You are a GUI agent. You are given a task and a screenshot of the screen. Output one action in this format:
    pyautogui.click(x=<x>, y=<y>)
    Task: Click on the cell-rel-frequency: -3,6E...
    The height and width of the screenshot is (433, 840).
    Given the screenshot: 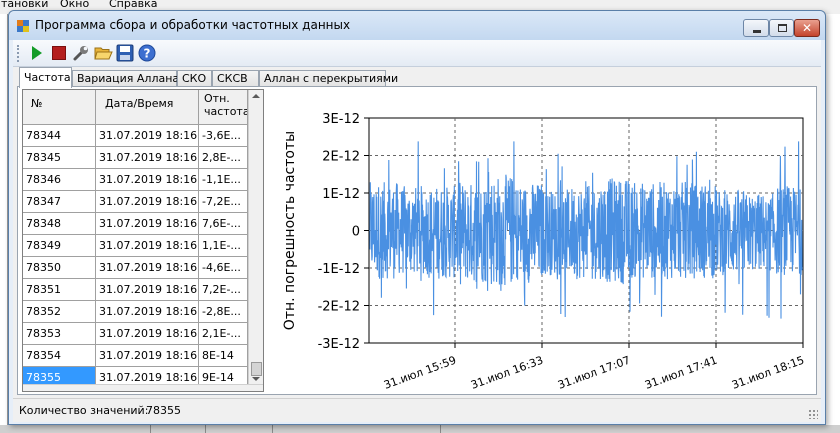 What is the action you would take?
    pyautogui.click(x=223, y=136)
    